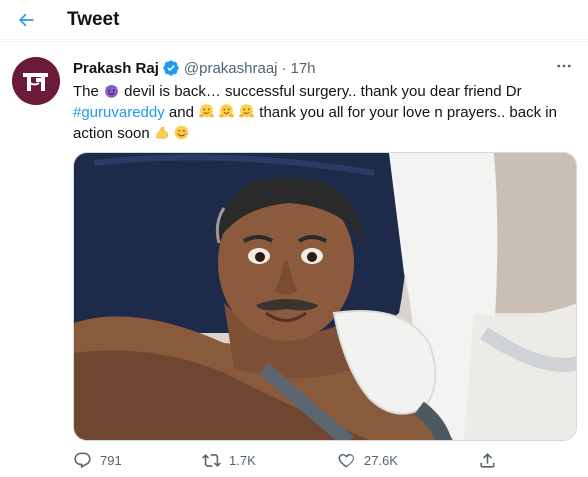  What do you see at coordinates (111, 91) in the screenshot?
I see `smiling-imp-emoji` at bounding box center [111, 91].